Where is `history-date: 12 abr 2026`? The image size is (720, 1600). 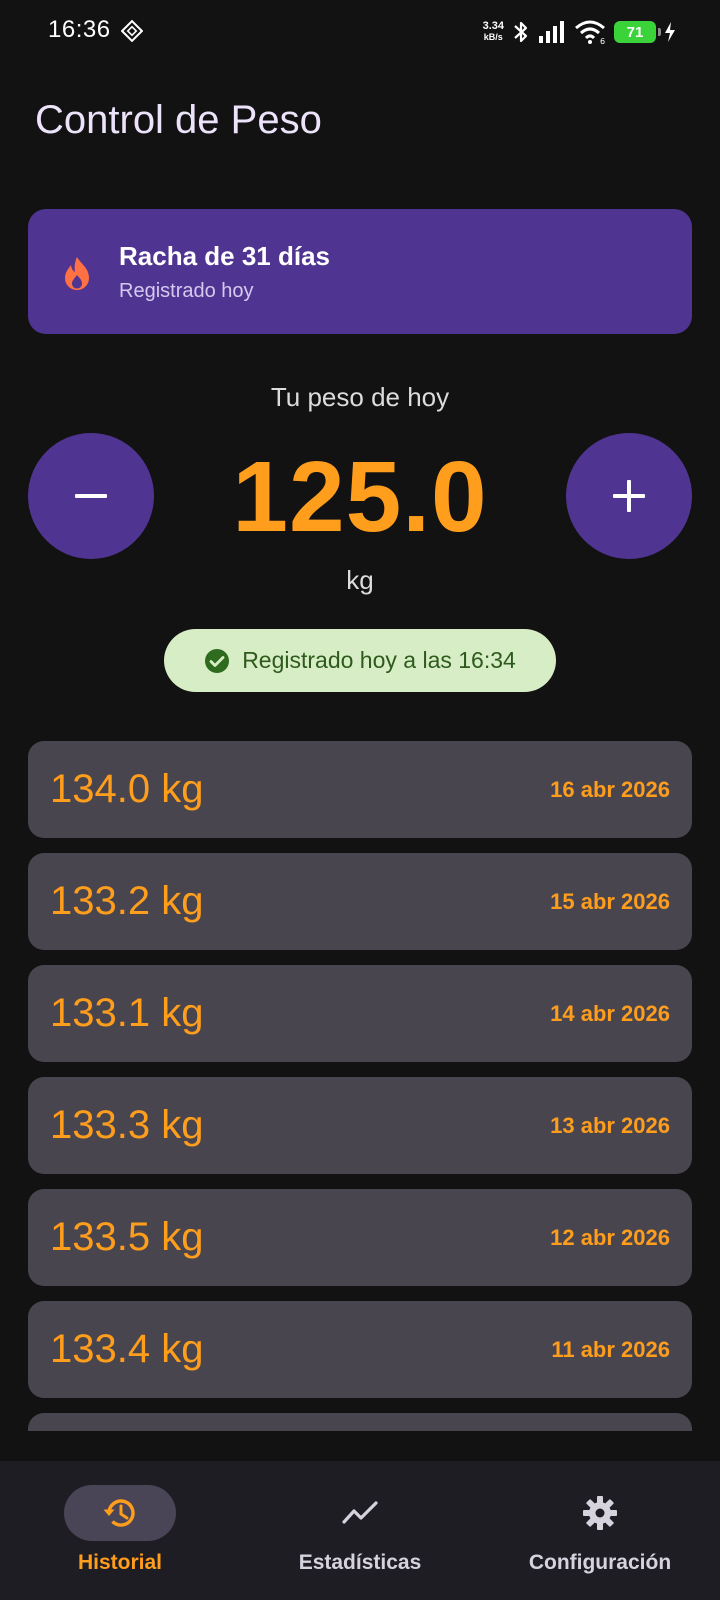
history-date: 12 abr 2026 is located at coordinates (610, 1237).